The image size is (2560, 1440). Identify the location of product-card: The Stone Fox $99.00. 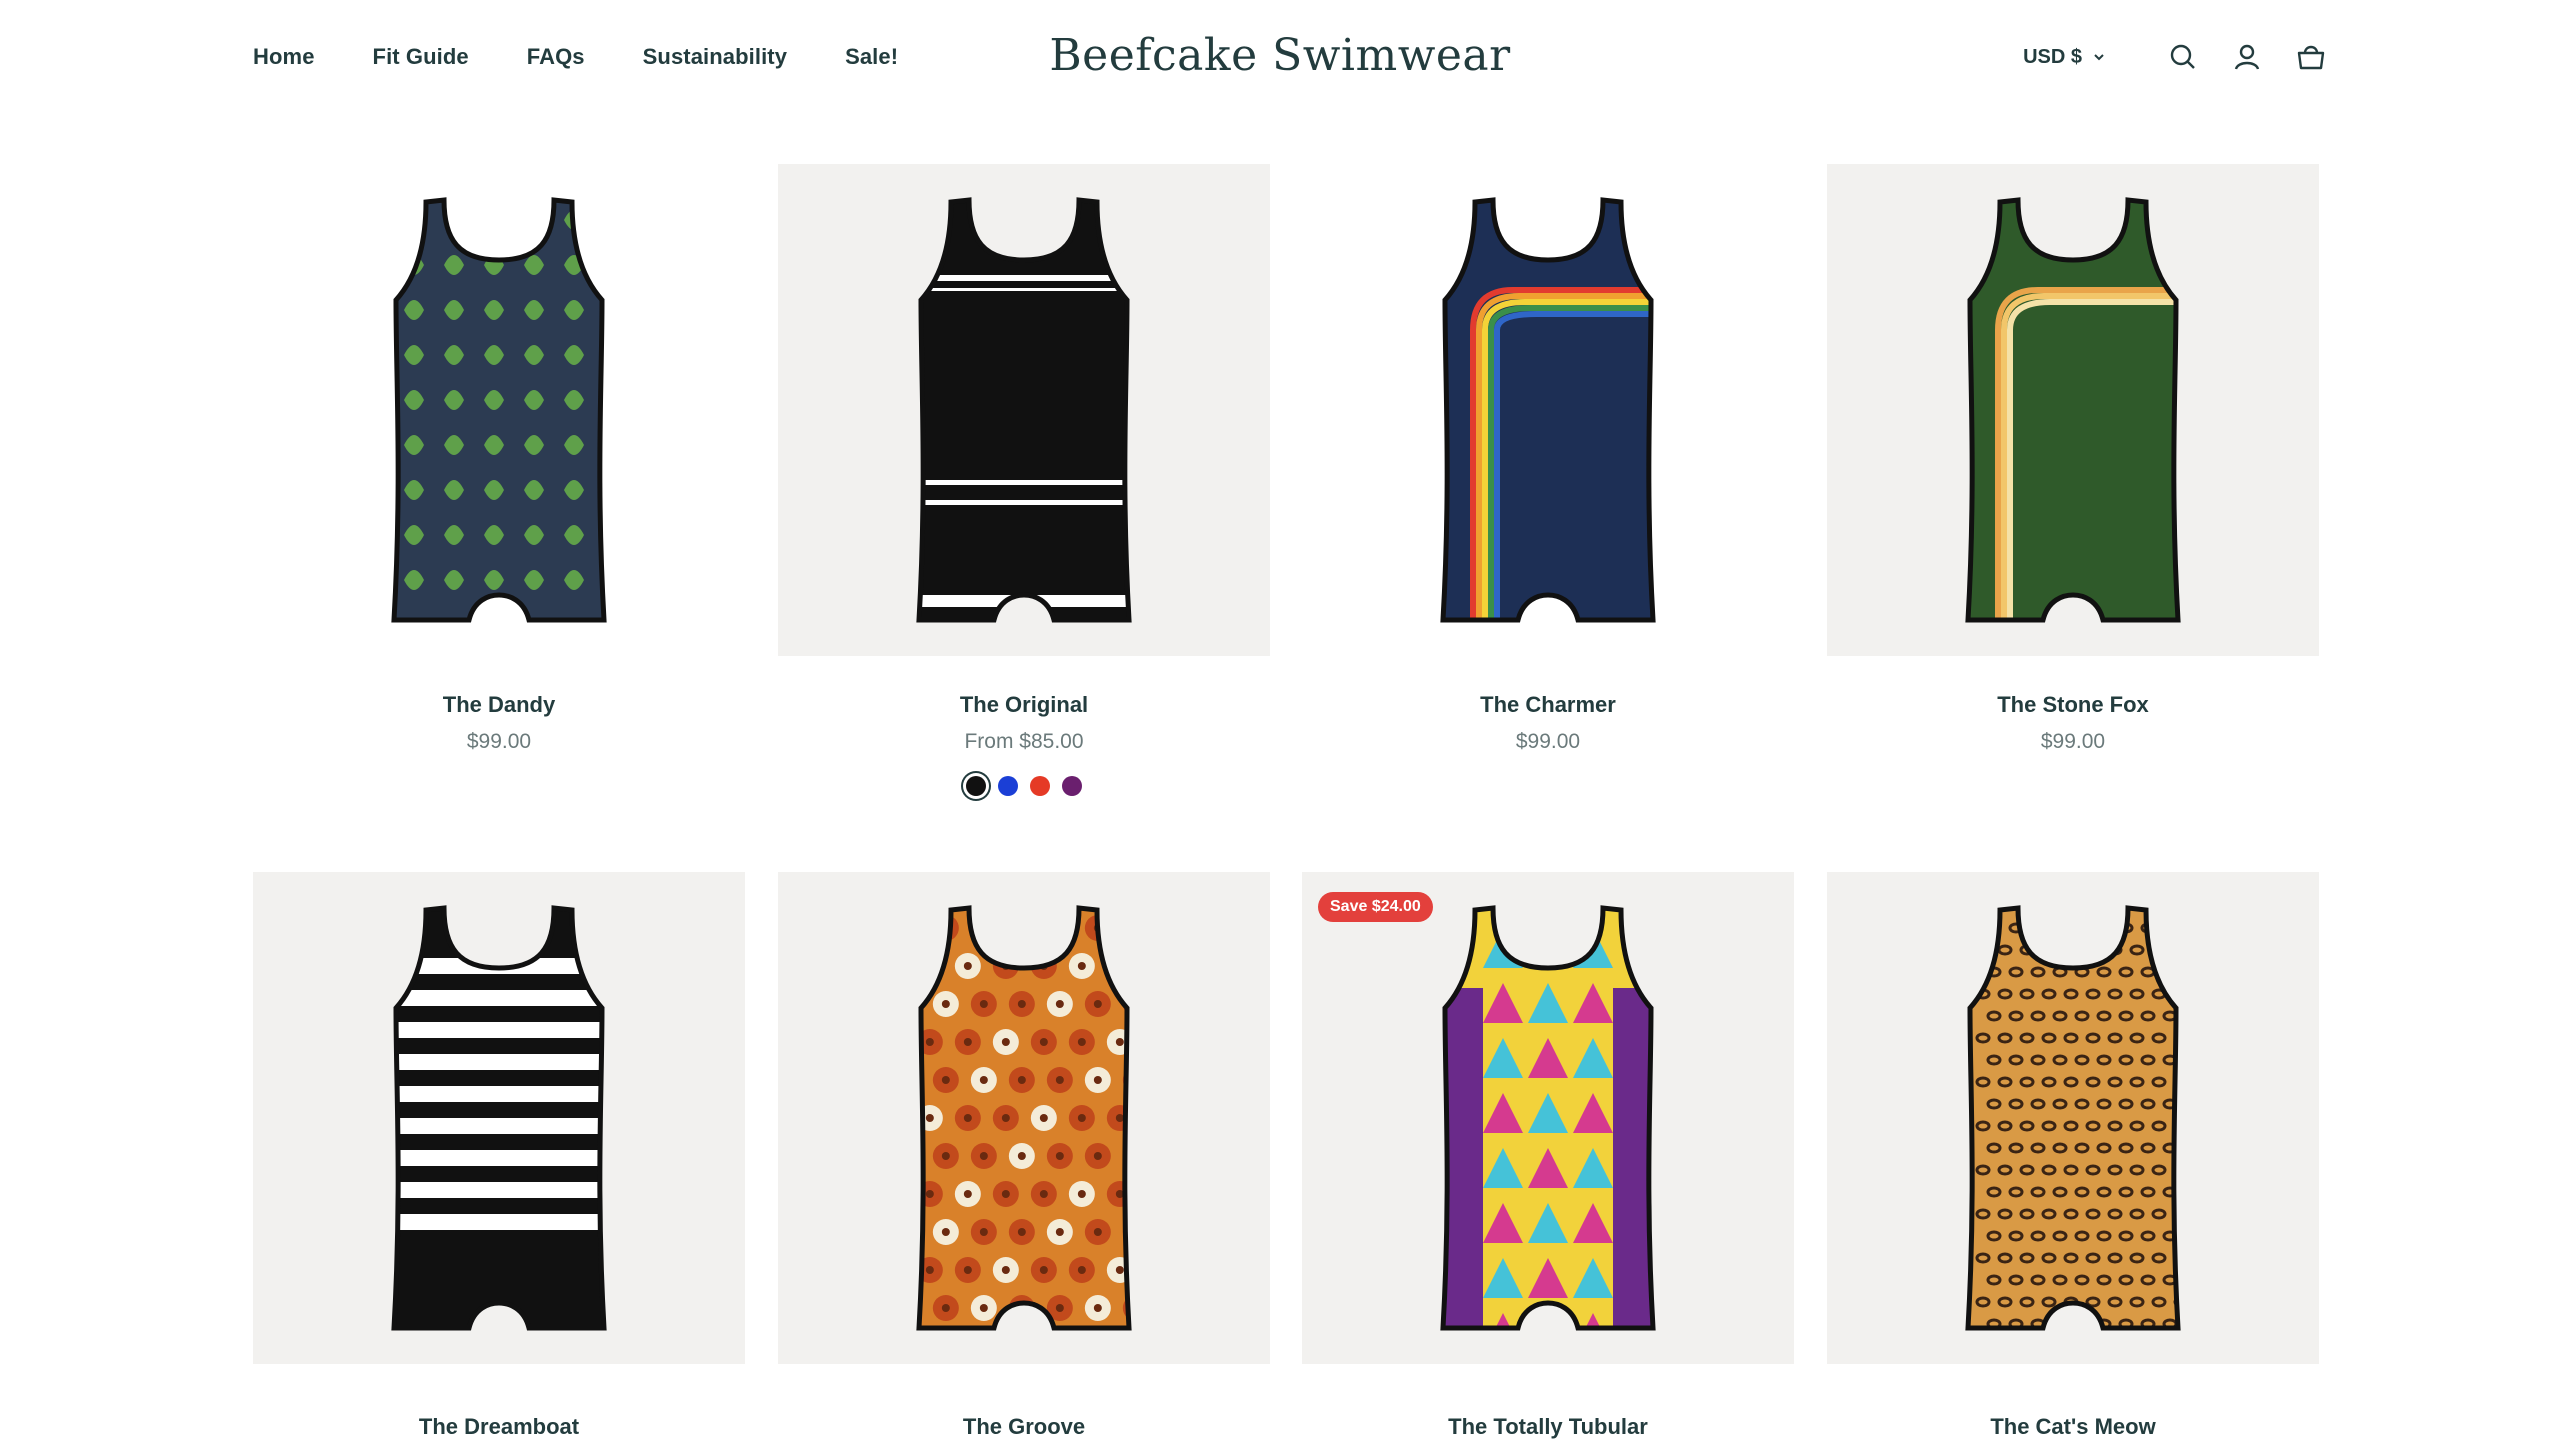
(2073, 458).